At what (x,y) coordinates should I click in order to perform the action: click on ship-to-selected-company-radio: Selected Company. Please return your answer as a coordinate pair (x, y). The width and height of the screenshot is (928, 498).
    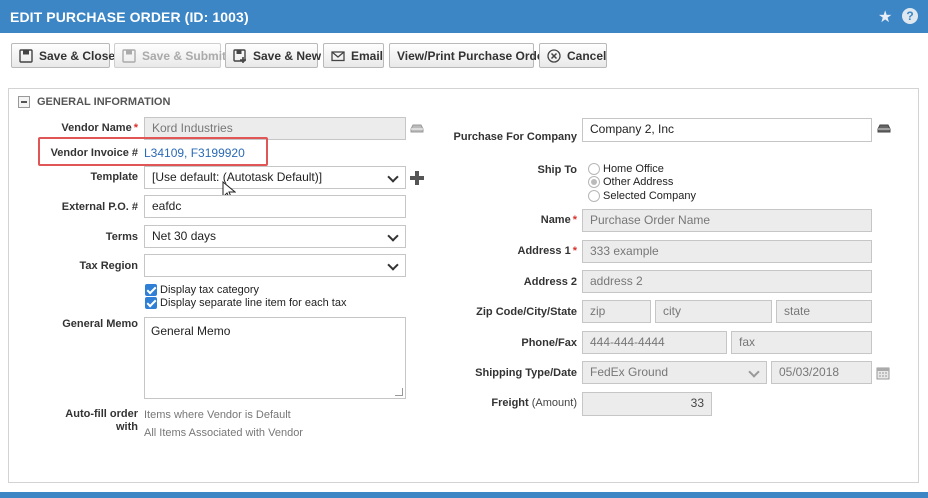
    Looking at the image, I should click on (642, 196).